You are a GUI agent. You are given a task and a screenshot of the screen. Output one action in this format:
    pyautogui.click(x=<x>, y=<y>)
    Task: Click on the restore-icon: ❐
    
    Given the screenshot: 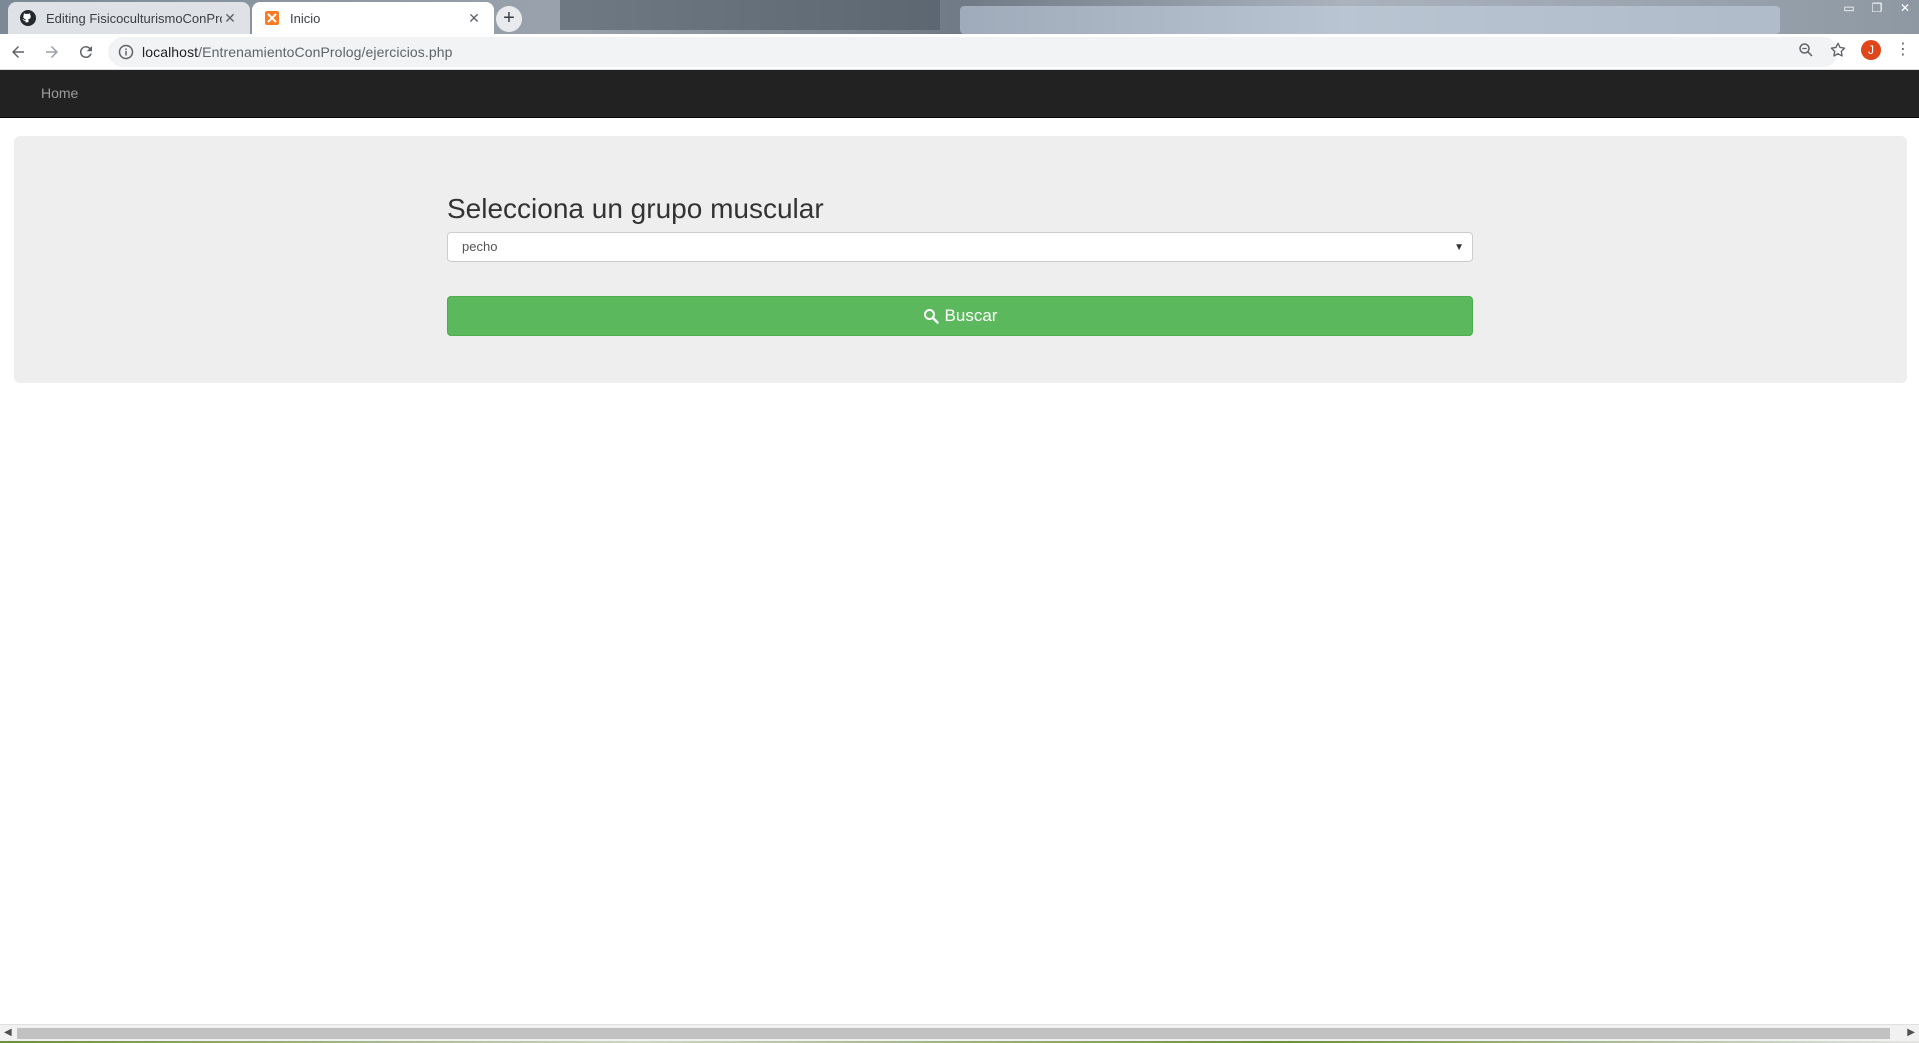 What is the action you would take?
    pyautogui.click(x=1877, y=9)
    